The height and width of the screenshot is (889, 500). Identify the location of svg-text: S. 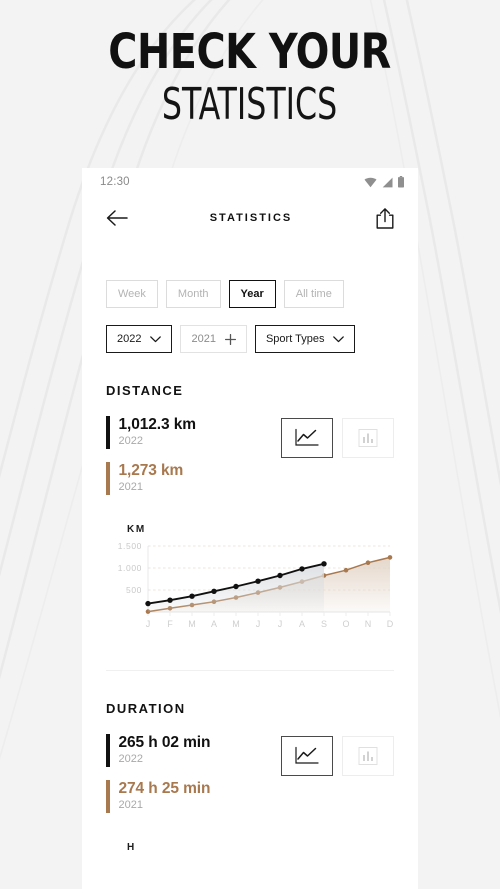
(324, 624).